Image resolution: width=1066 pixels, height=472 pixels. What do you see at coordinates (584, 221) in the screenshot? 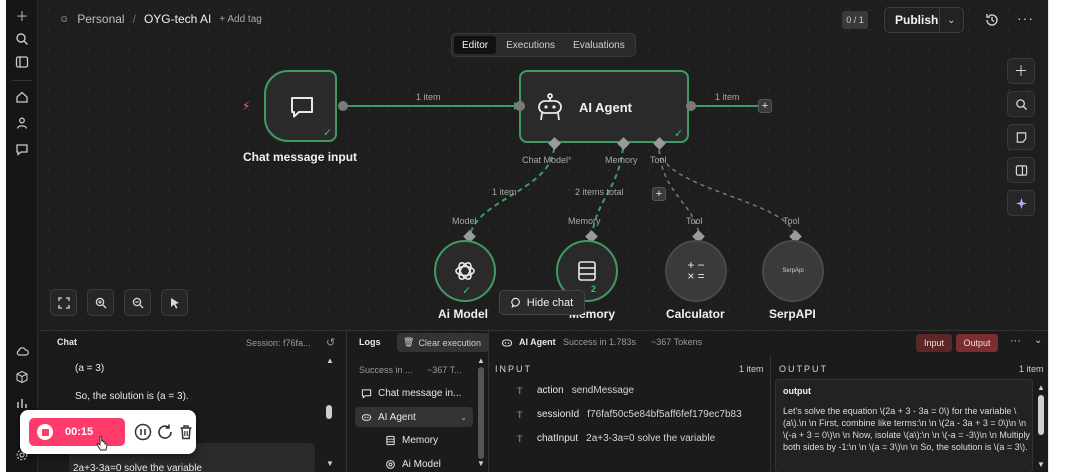
I see `memory-cap-label: Memory` at bounding box center [584, 221].